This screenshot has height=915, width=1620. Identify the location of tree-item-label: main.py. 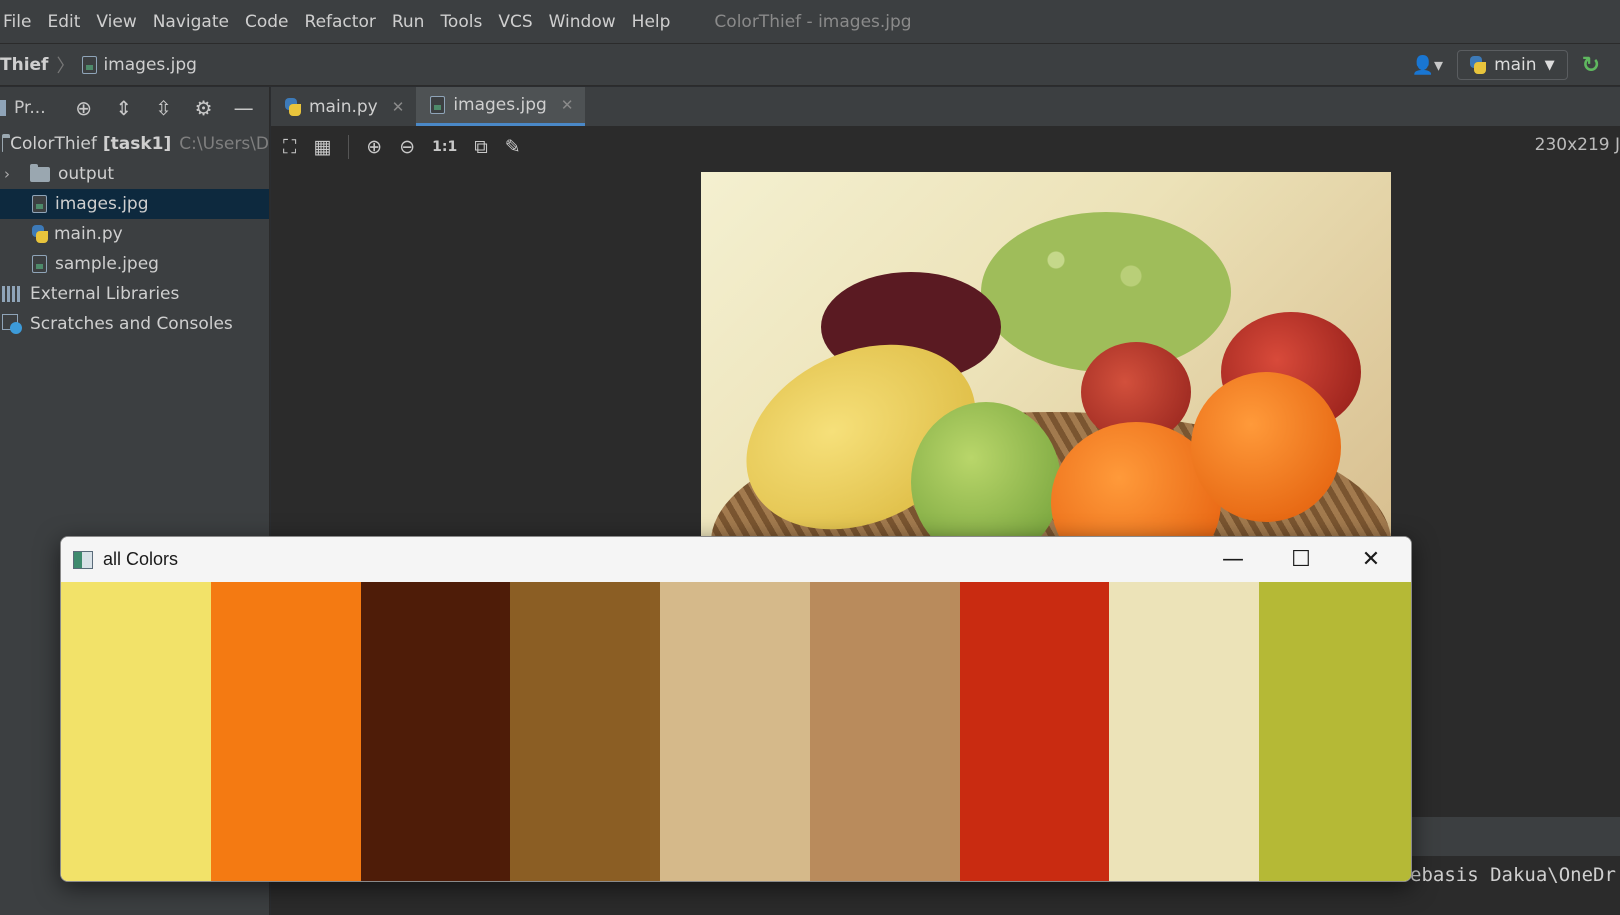
(88, 234).